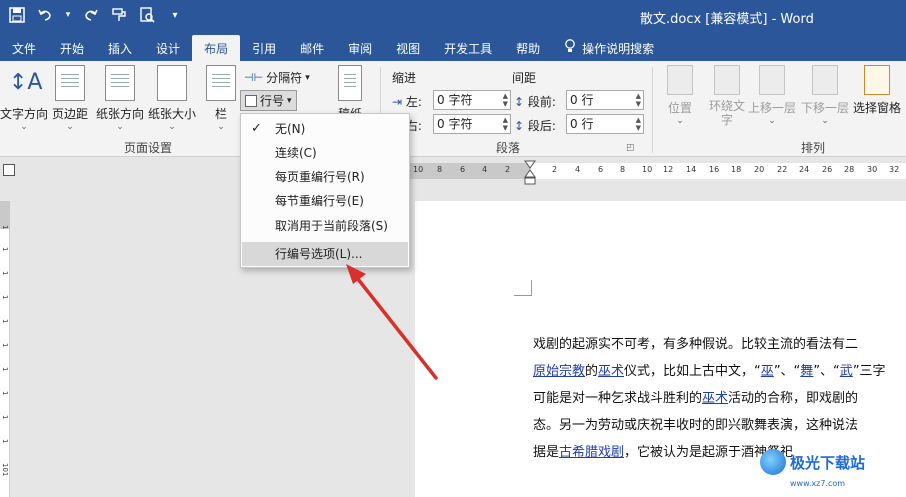  Describe the element at coordinates (623, 169) in the screenshot. I see `ruler-number: 8` at that location.